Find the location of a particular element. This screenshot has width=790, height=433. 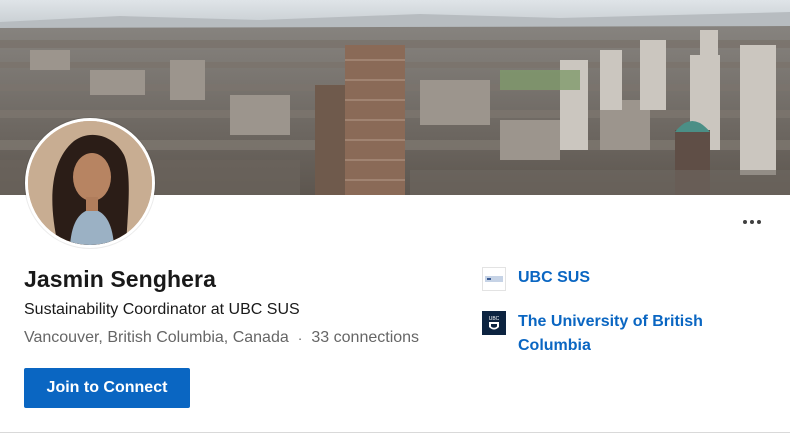

profile-headline: Sustainability Coordinator at UBC SUS is located at coordinates (162, 309).